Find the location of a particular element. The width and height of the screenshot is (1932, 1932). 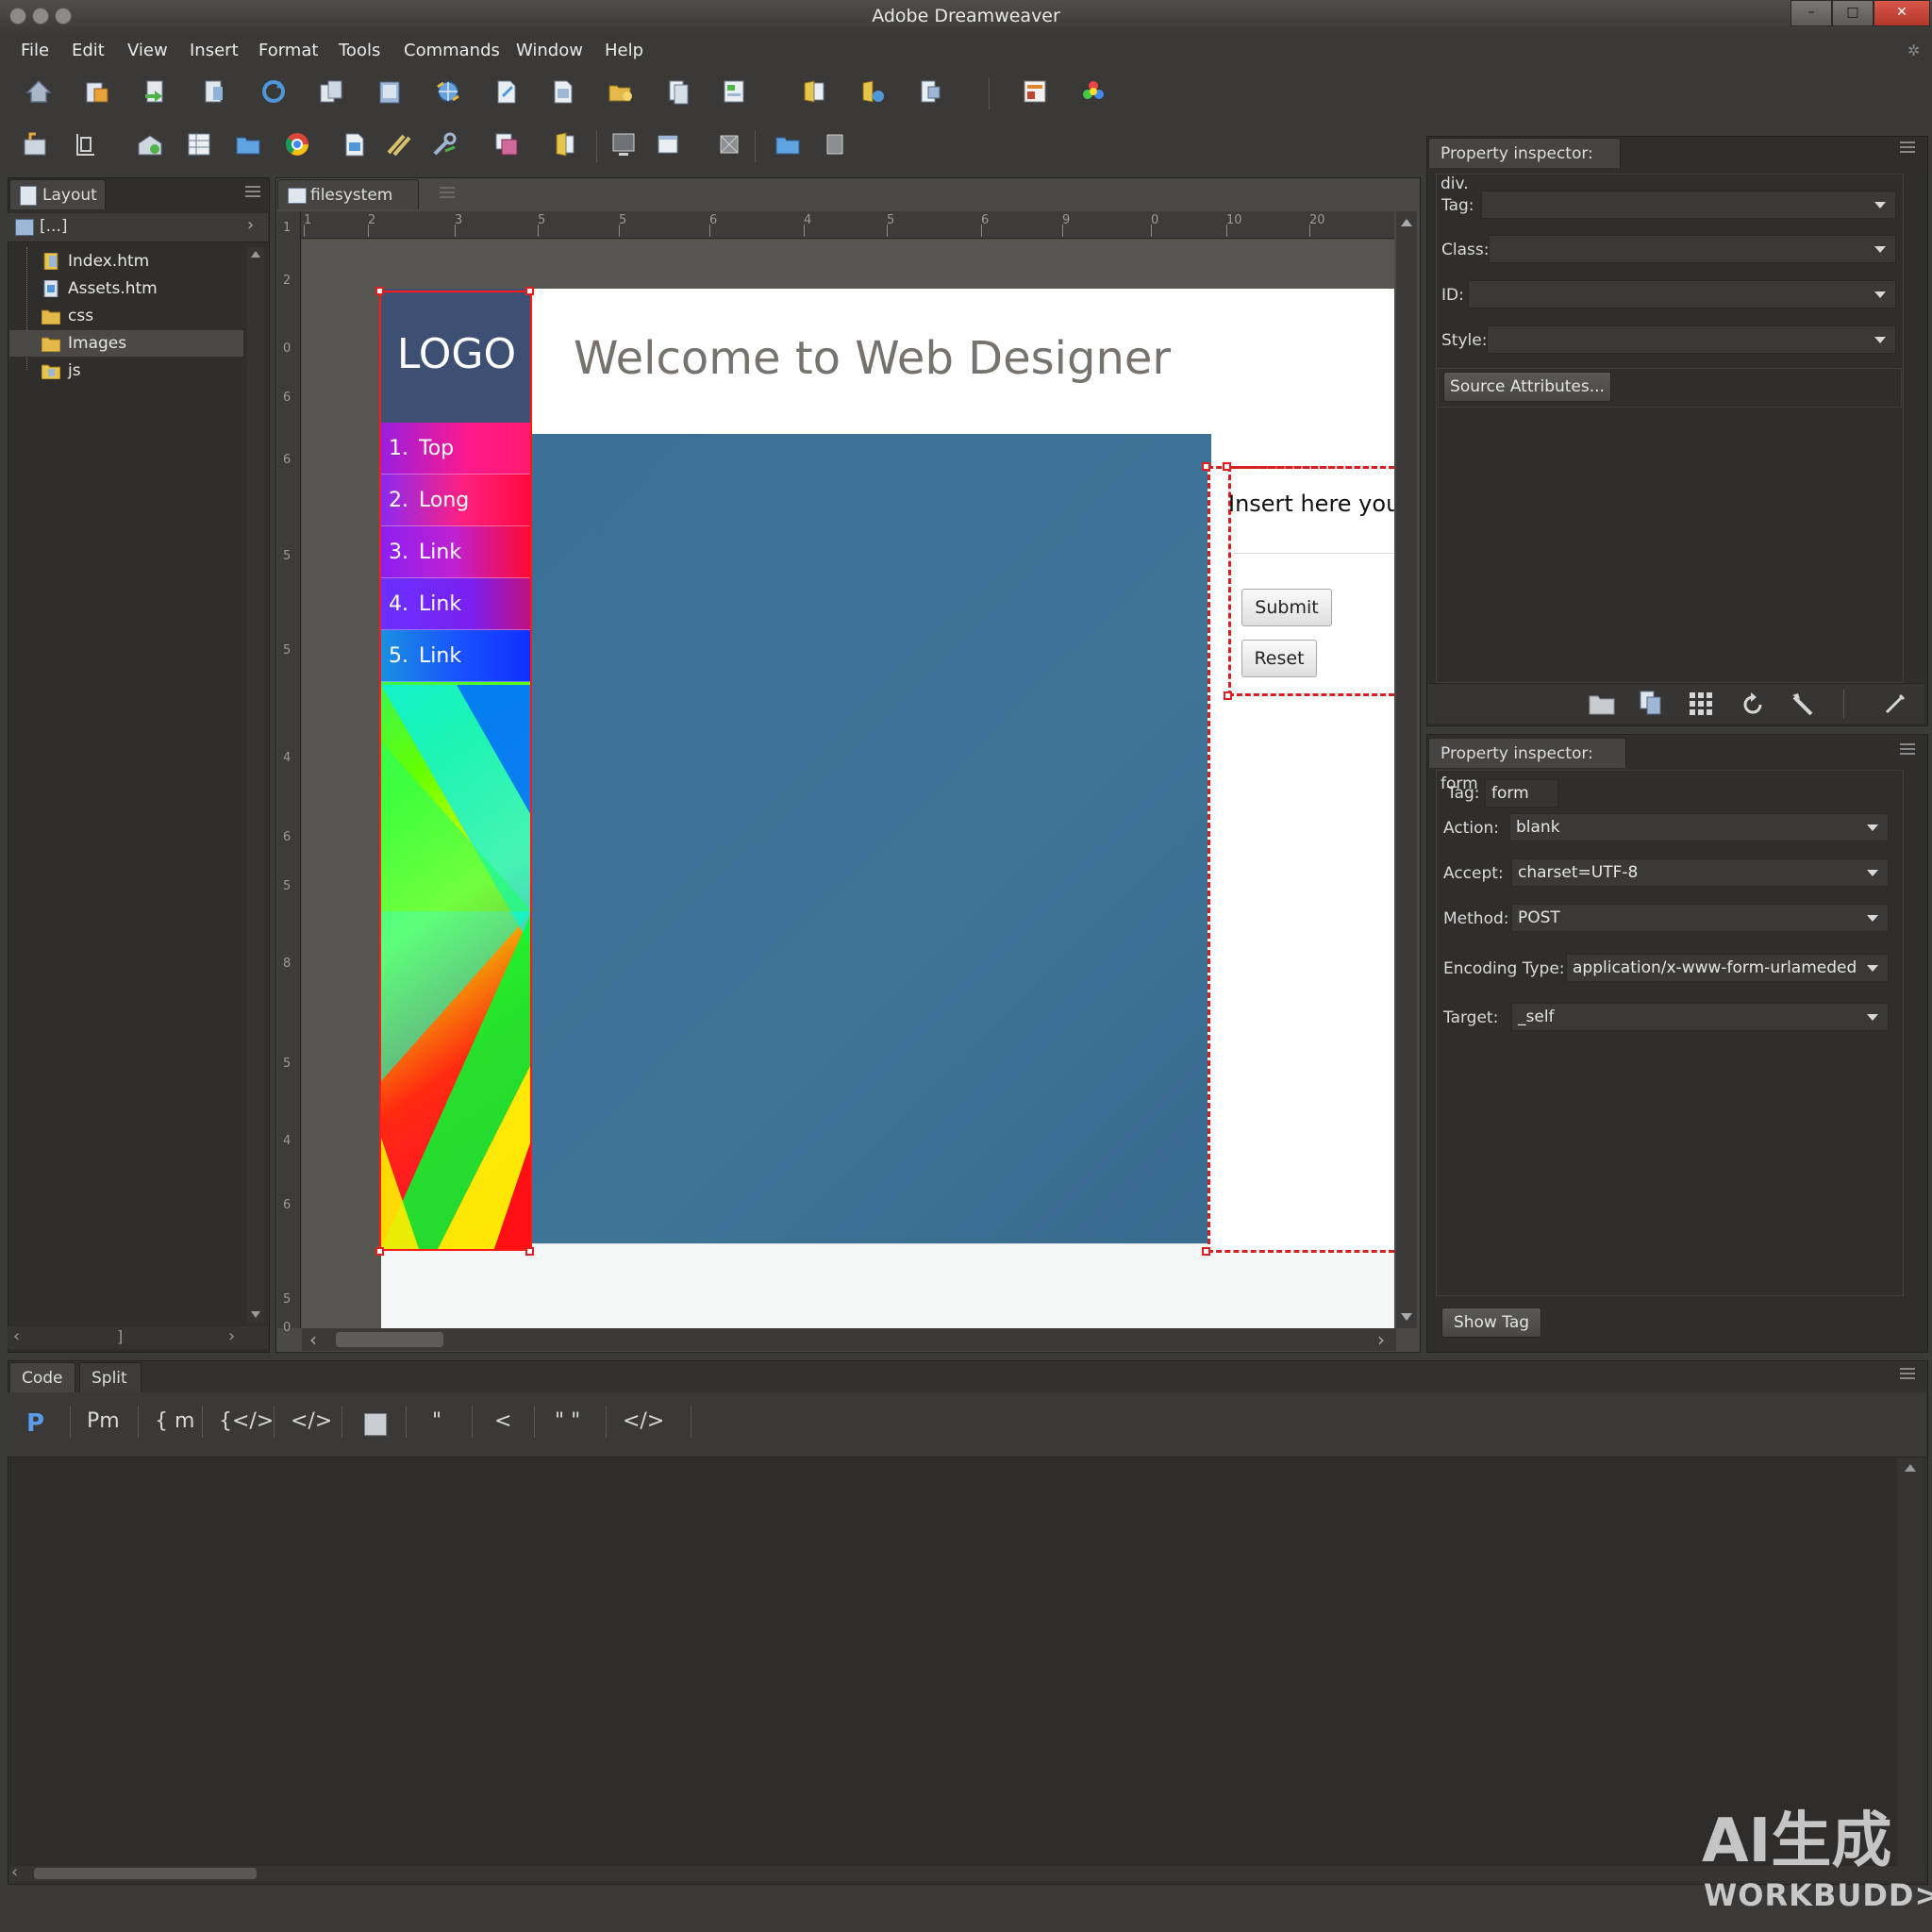

tab-code: Code is located at coordinates (42, 1377).